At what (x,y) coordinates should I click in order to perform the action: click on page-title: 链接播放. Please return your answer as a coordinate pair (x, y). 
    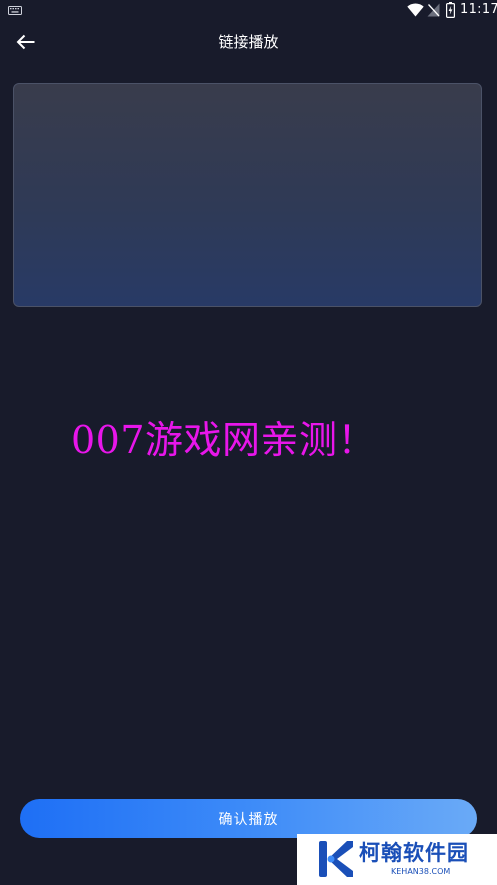
    Looking at the image, I should click on (248, 42).